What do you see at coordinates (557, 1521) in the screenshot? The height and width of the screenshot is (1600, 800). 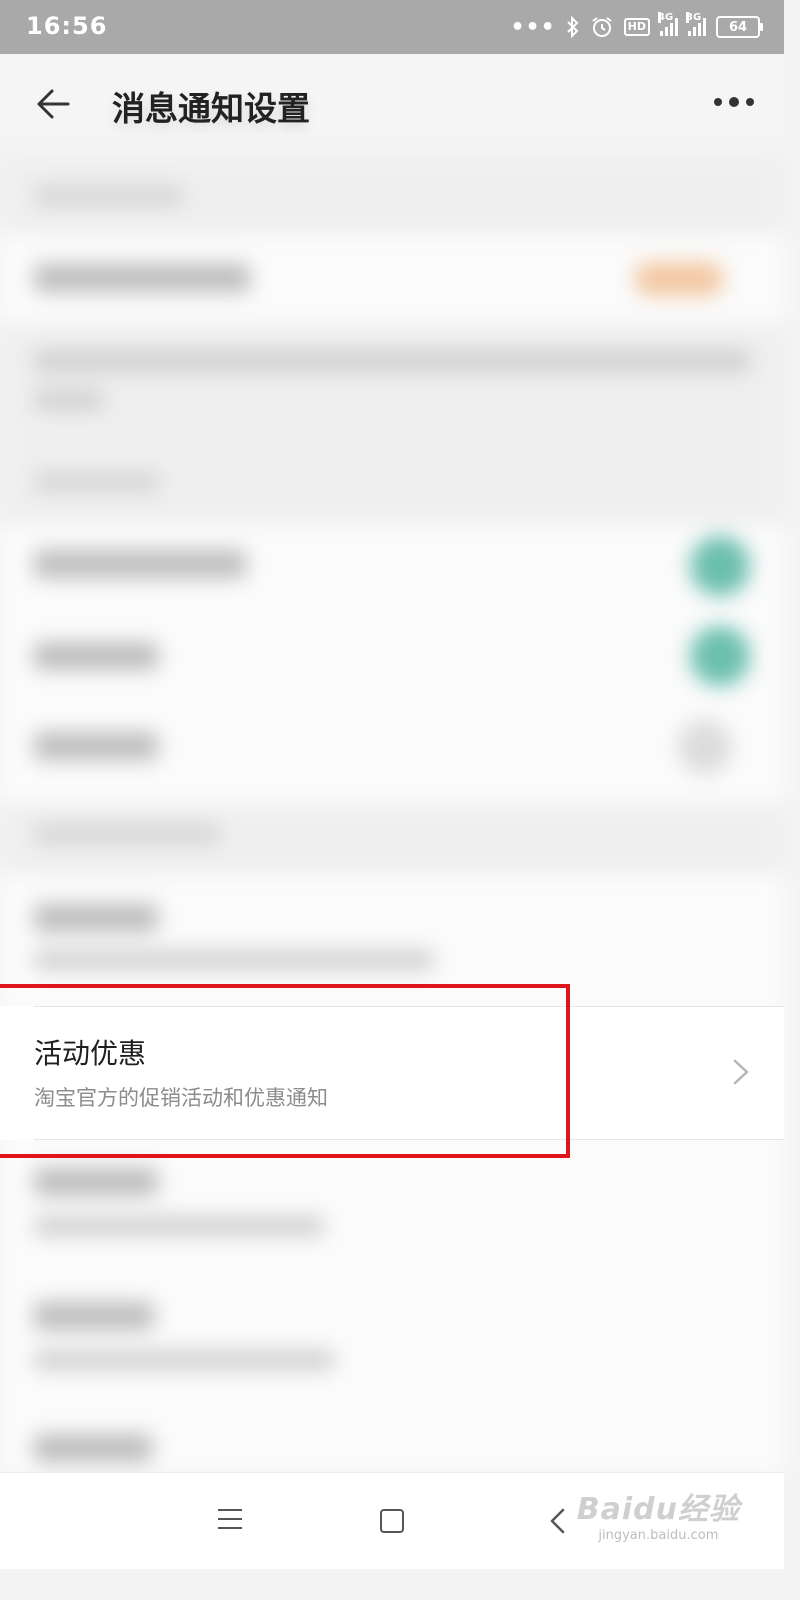 I see `back-chevron-icon` at bounding box center [557, 1521].